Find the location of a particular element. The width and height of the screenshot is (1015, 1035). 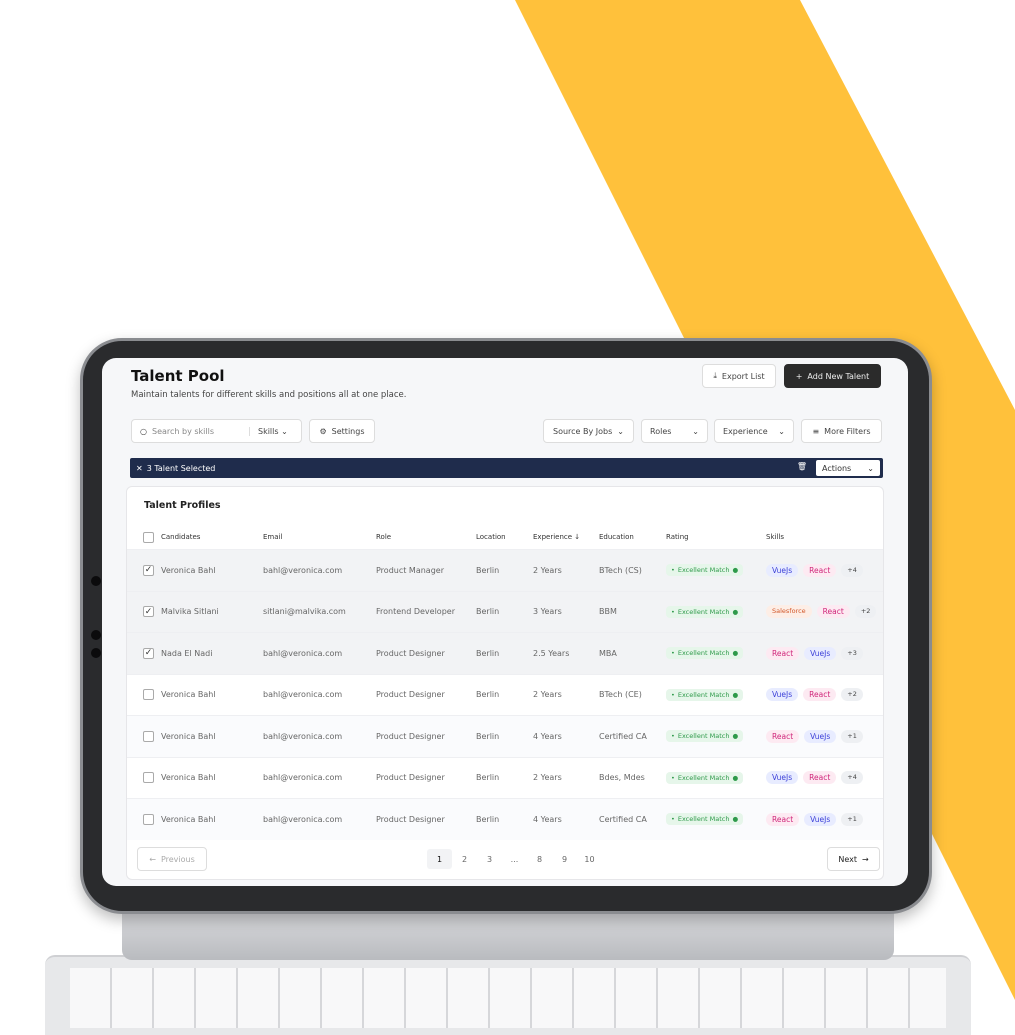

select-all-checkbox is located at coordinates (148, 537).